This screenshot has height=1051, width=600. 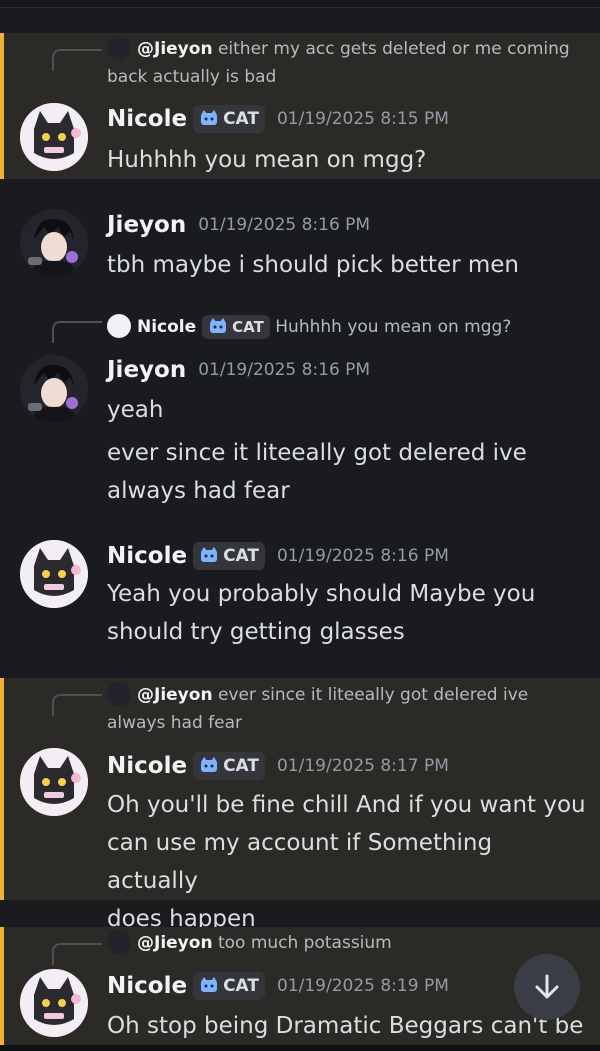 What do you see at coordinates (362, 986) in the screenshot?
I see `timestamp: 01/19/2025 8:19 PM` at bounding box center [362, 986].